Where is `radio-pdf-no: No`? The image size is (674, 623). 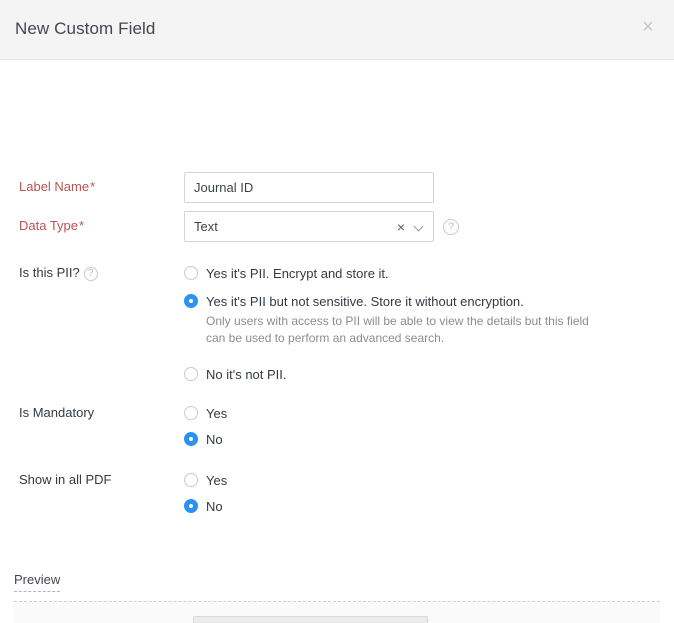 radio-pdf-no: No is located at coordinates (203, 507).